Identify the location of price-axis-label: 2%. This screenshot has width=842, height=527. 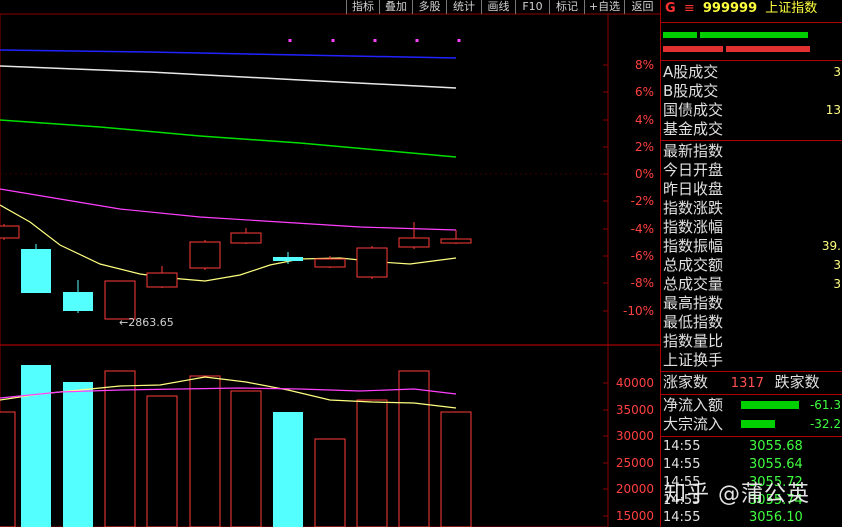
(644, 147).